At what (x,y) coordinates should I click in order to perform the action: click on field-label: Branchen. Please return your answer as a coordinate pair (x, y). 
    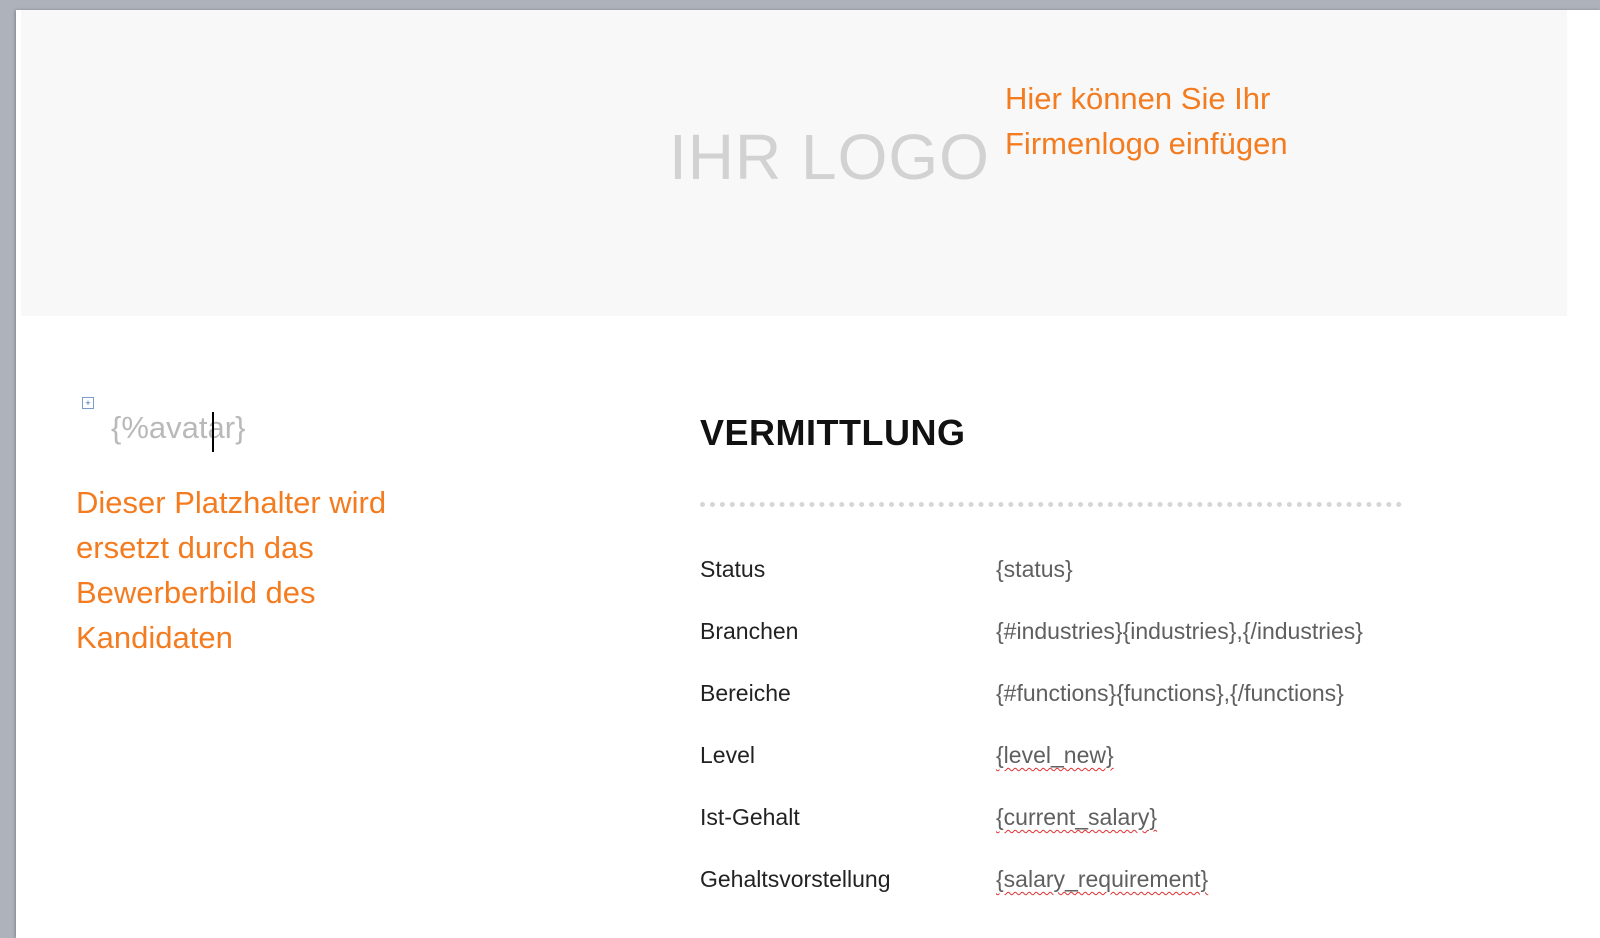
    Looking at the image, I should click on (749, 631).